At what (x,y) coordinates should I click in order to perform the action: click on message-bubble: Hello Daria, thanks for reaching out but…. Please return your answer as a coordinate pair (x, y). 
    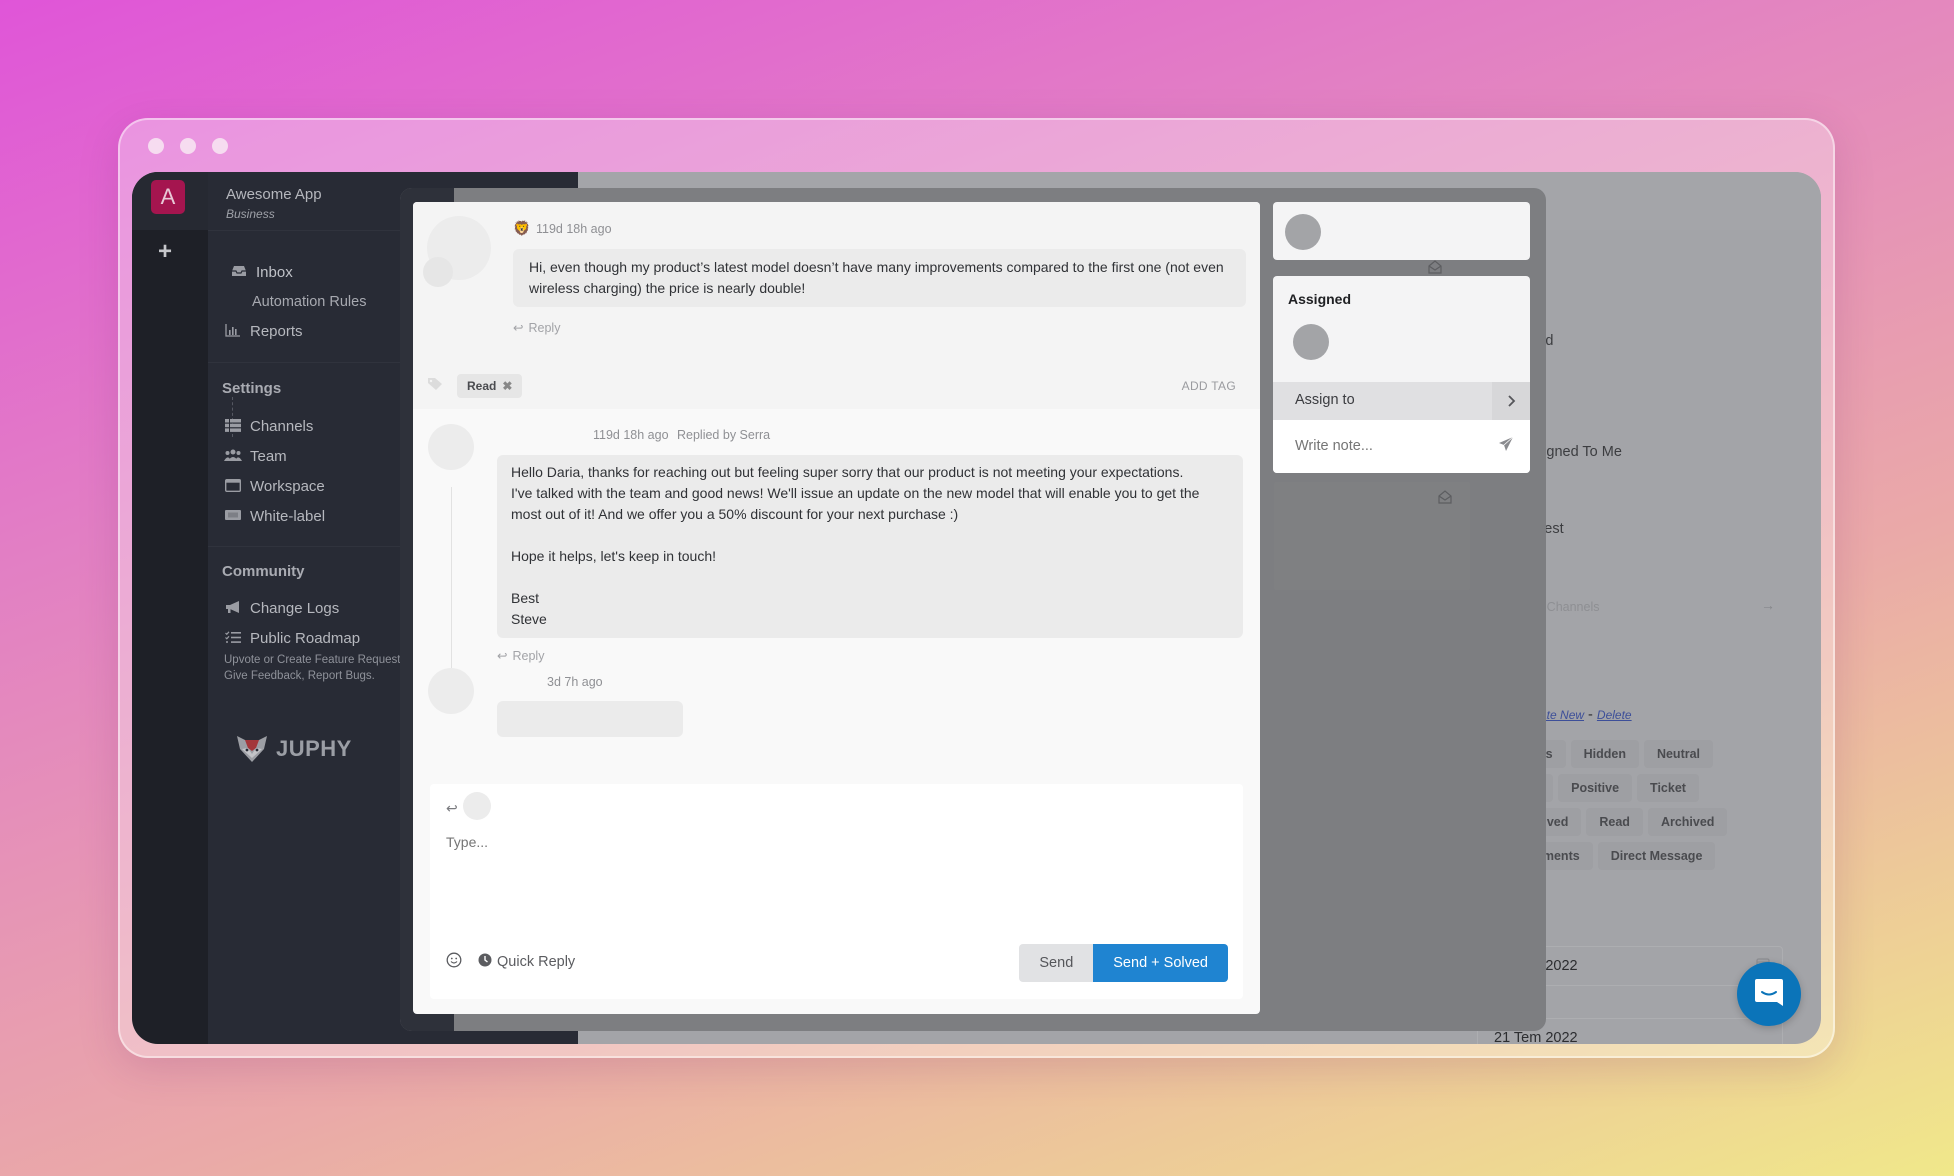
    Looking at the image, I should click on (870, 546).